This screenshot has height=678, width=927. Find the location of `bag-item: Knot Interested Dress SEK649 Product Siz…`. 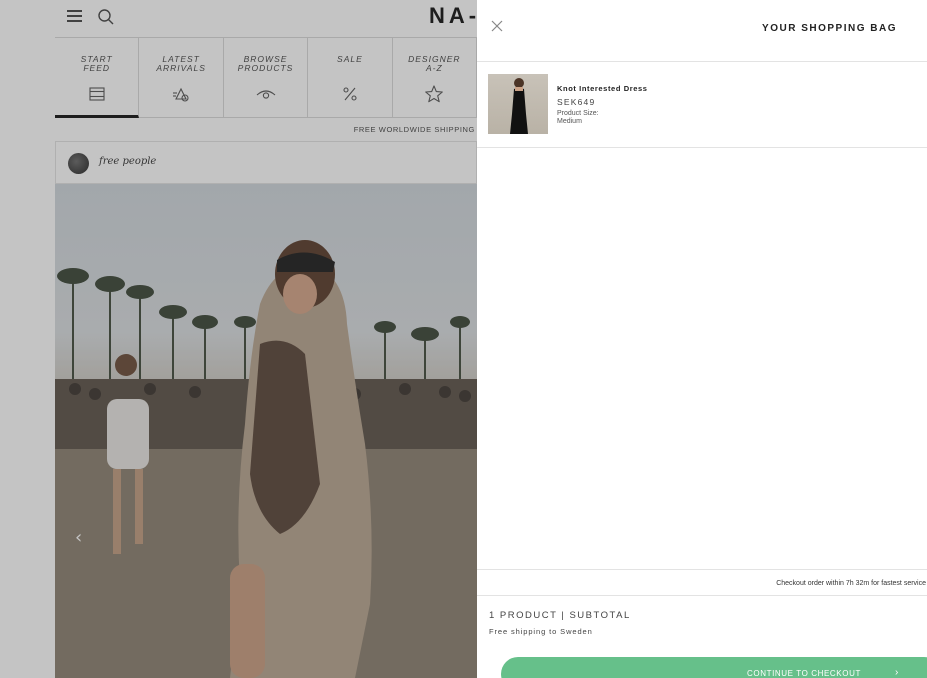

bag-item: Knot Interested Dress SEK649 Product Siz… is located at coordinates (702, 105).